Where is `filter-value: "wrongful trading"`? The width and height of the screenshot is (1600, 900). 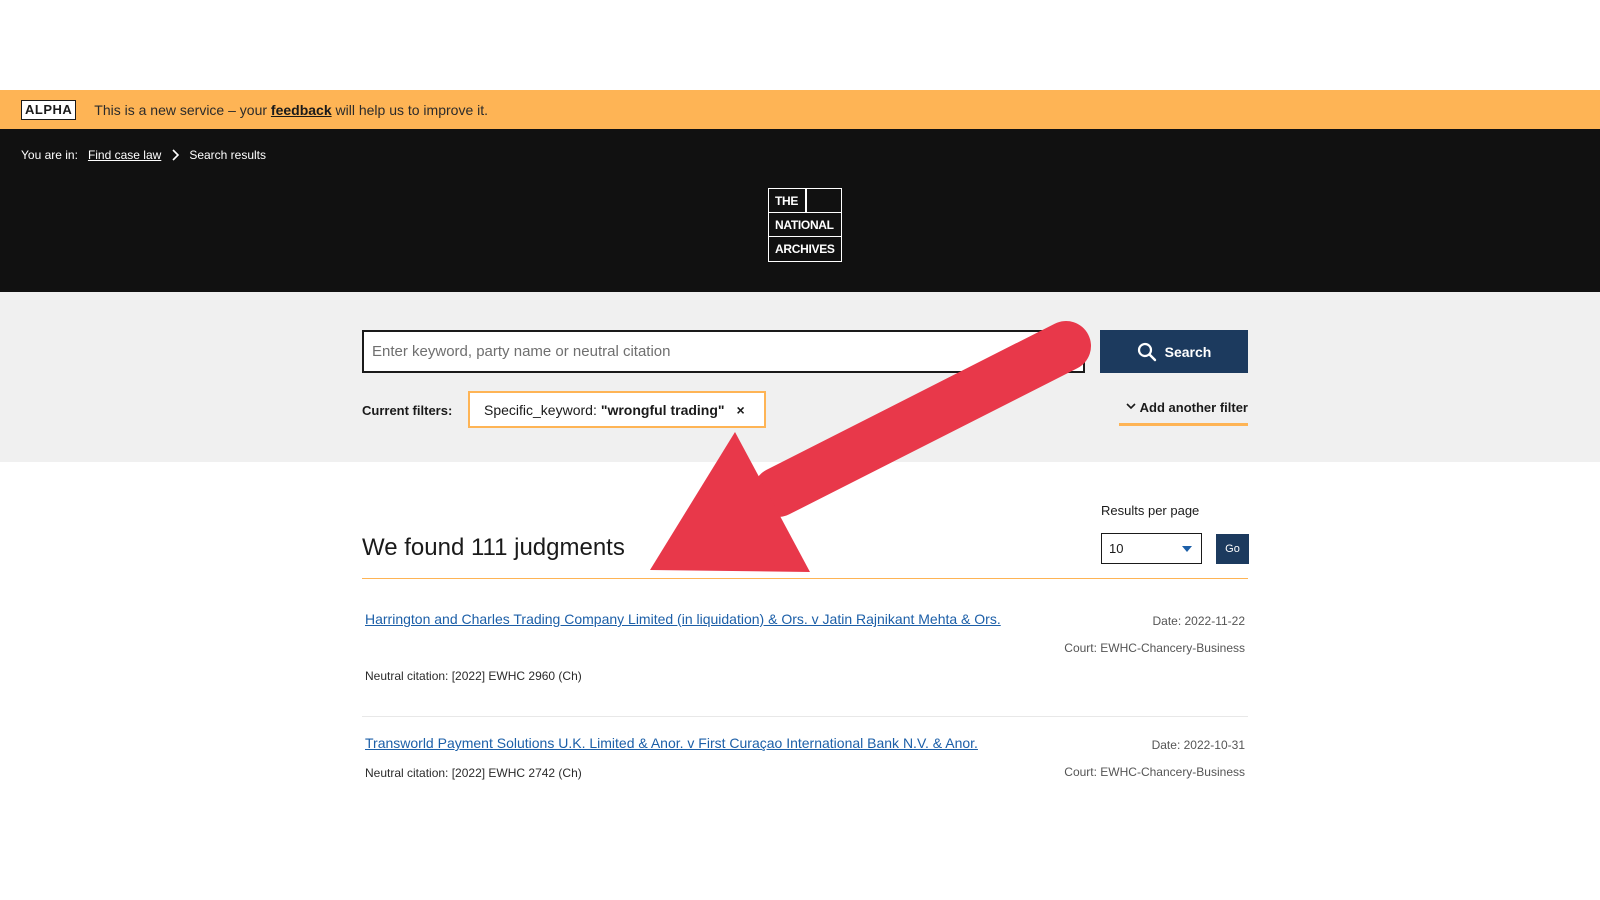 filter-value: "wrongful trading" is located at coordinates (662, 409).